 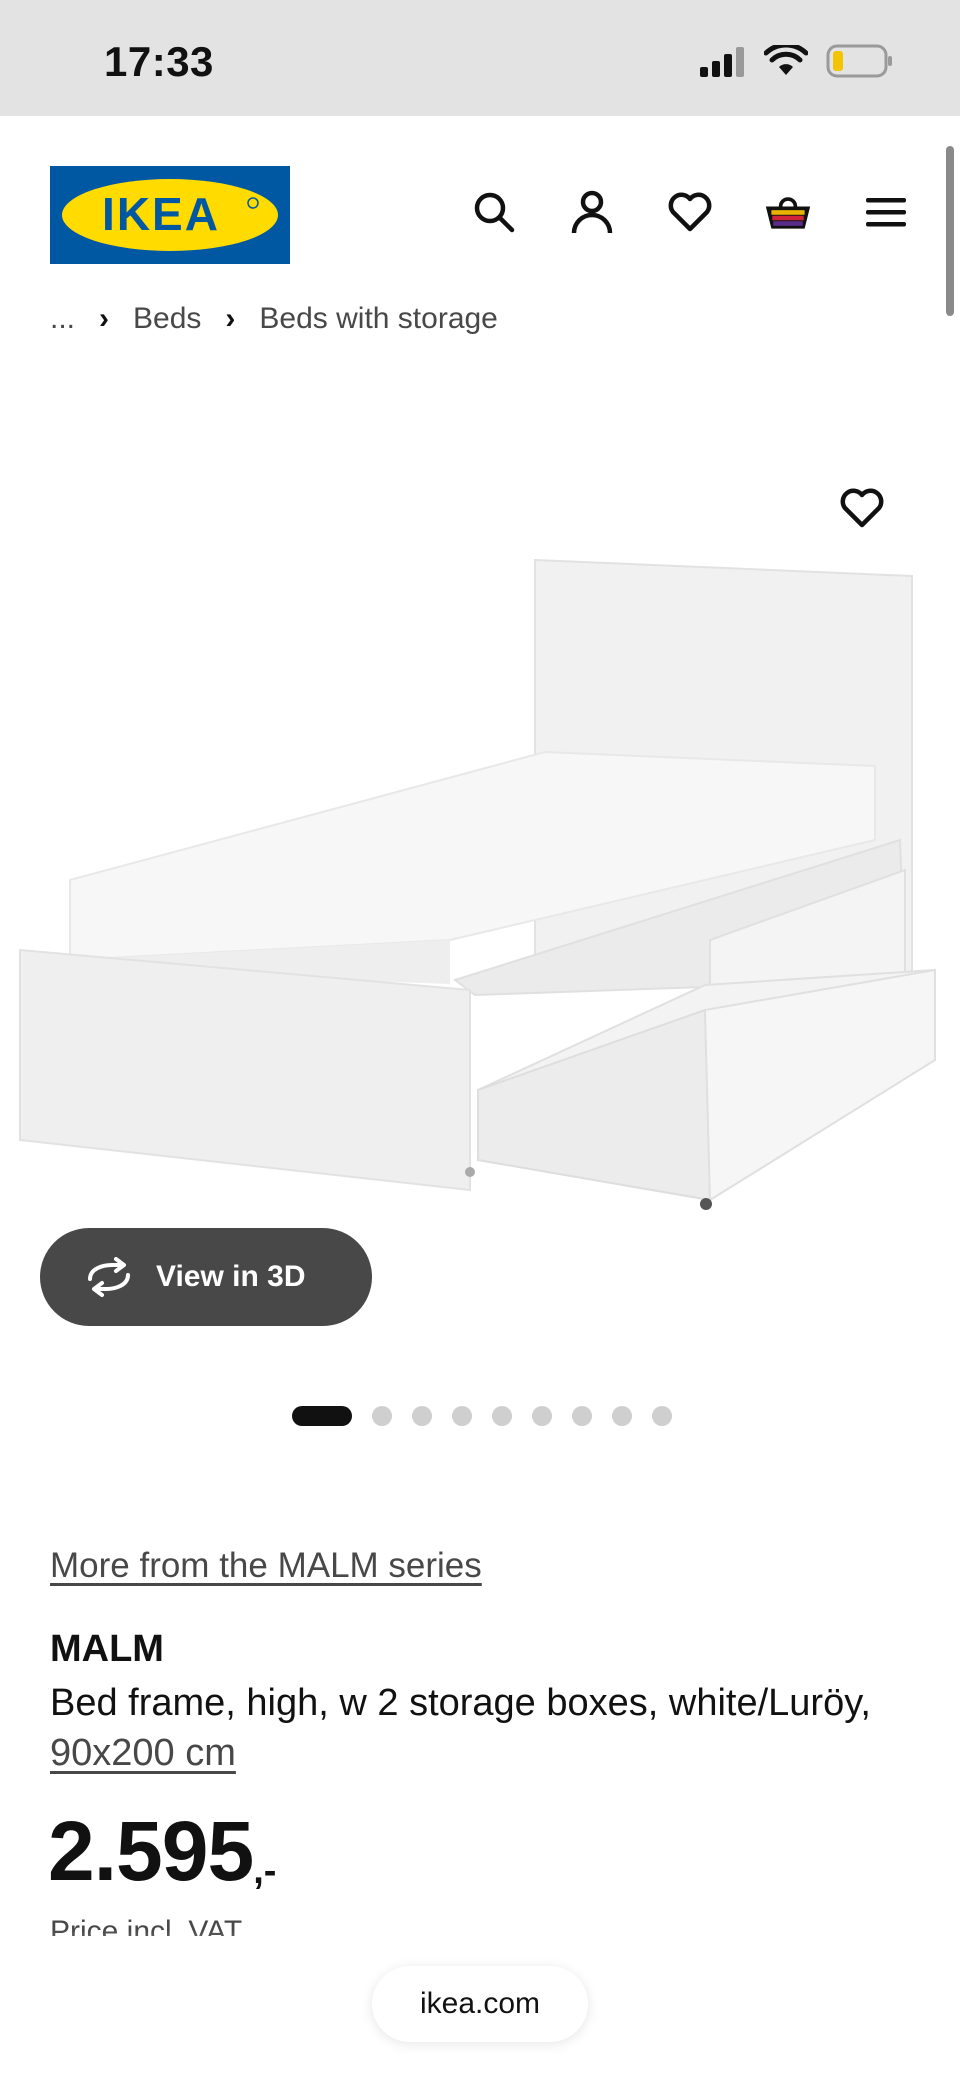 I want to click on url-bar: ikea.com, so click(x=480, y=2004).